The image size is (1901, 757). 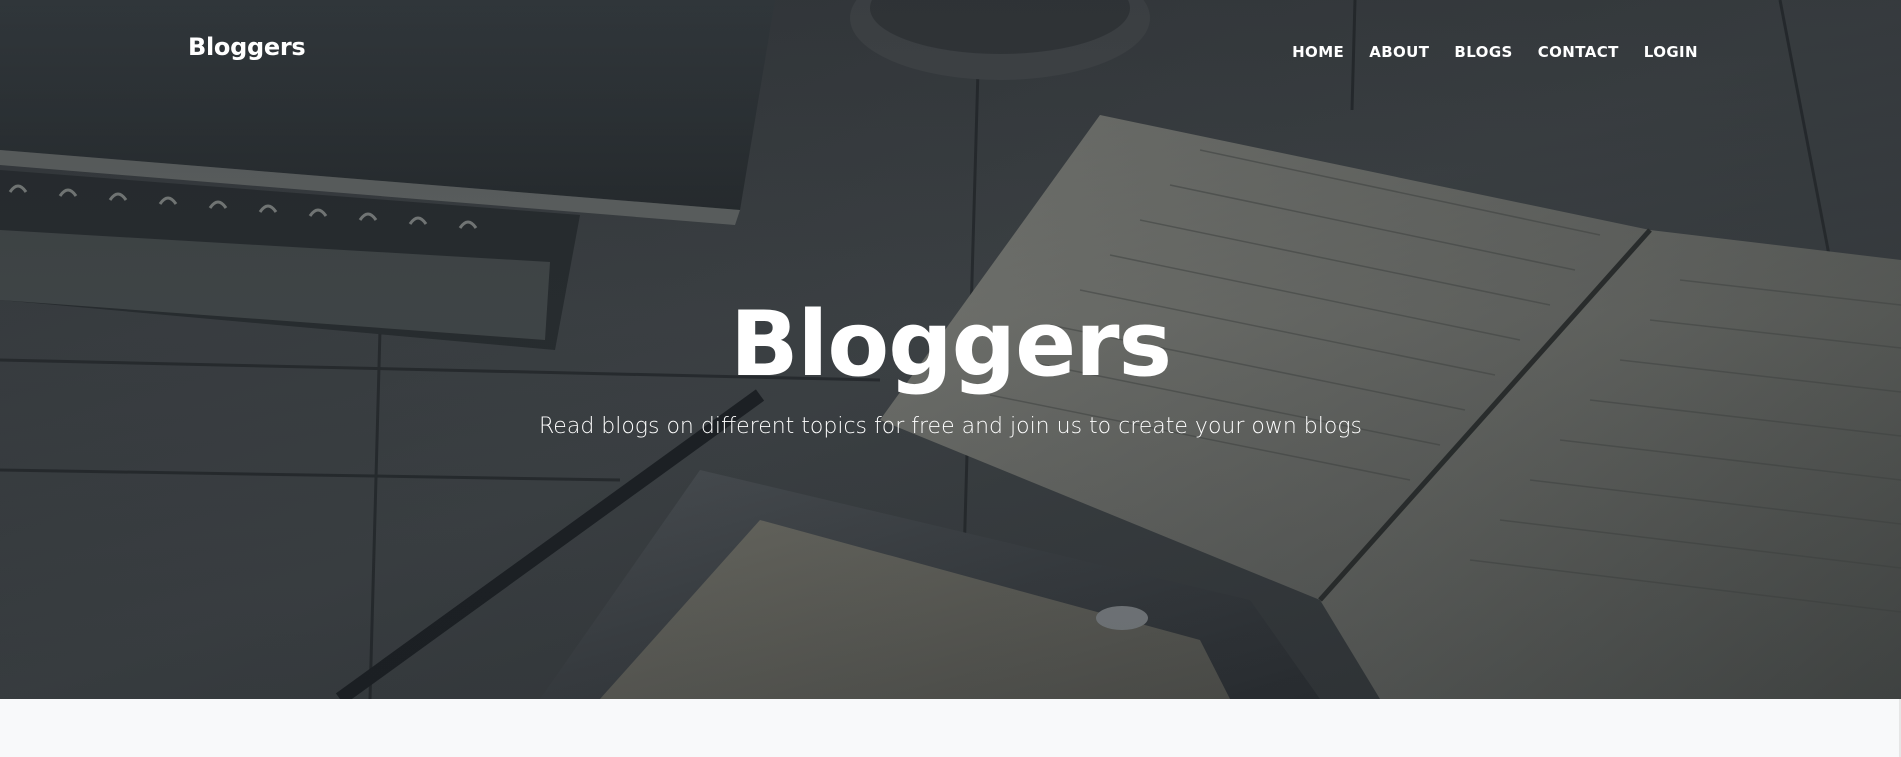 I want to click on content-section, so click(x=950, y=728).